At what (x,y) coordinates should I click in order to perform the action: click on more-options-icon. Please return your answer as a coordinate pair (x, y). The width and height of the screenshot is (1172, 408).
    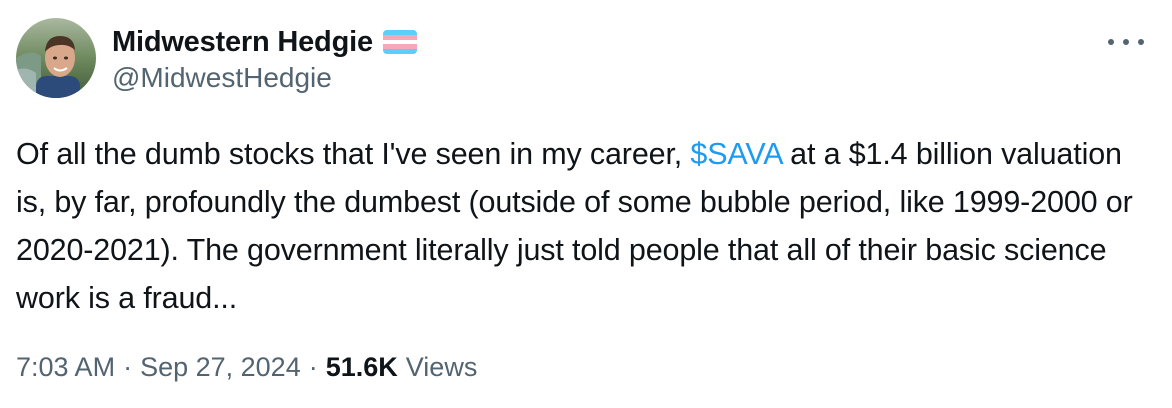
    Looking at the image, I should click on (1126, 42).